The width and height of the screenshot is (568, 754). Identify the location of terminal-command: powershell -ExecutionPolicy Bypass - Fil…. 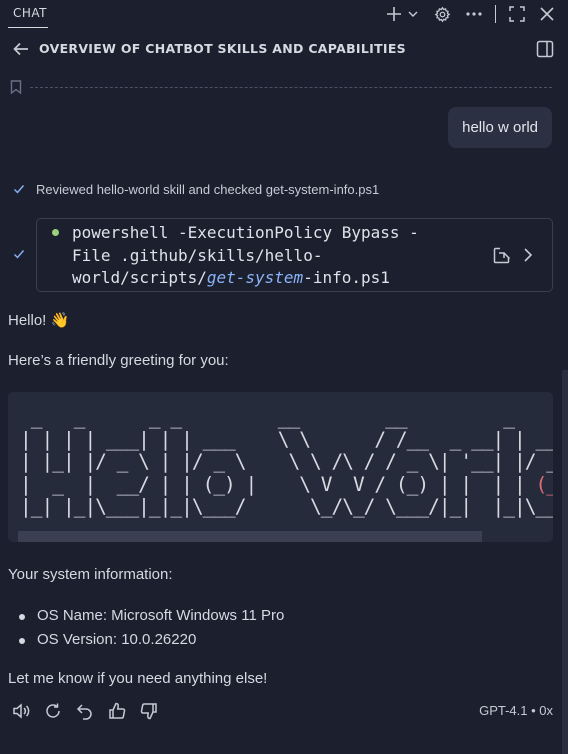
(272, 256).